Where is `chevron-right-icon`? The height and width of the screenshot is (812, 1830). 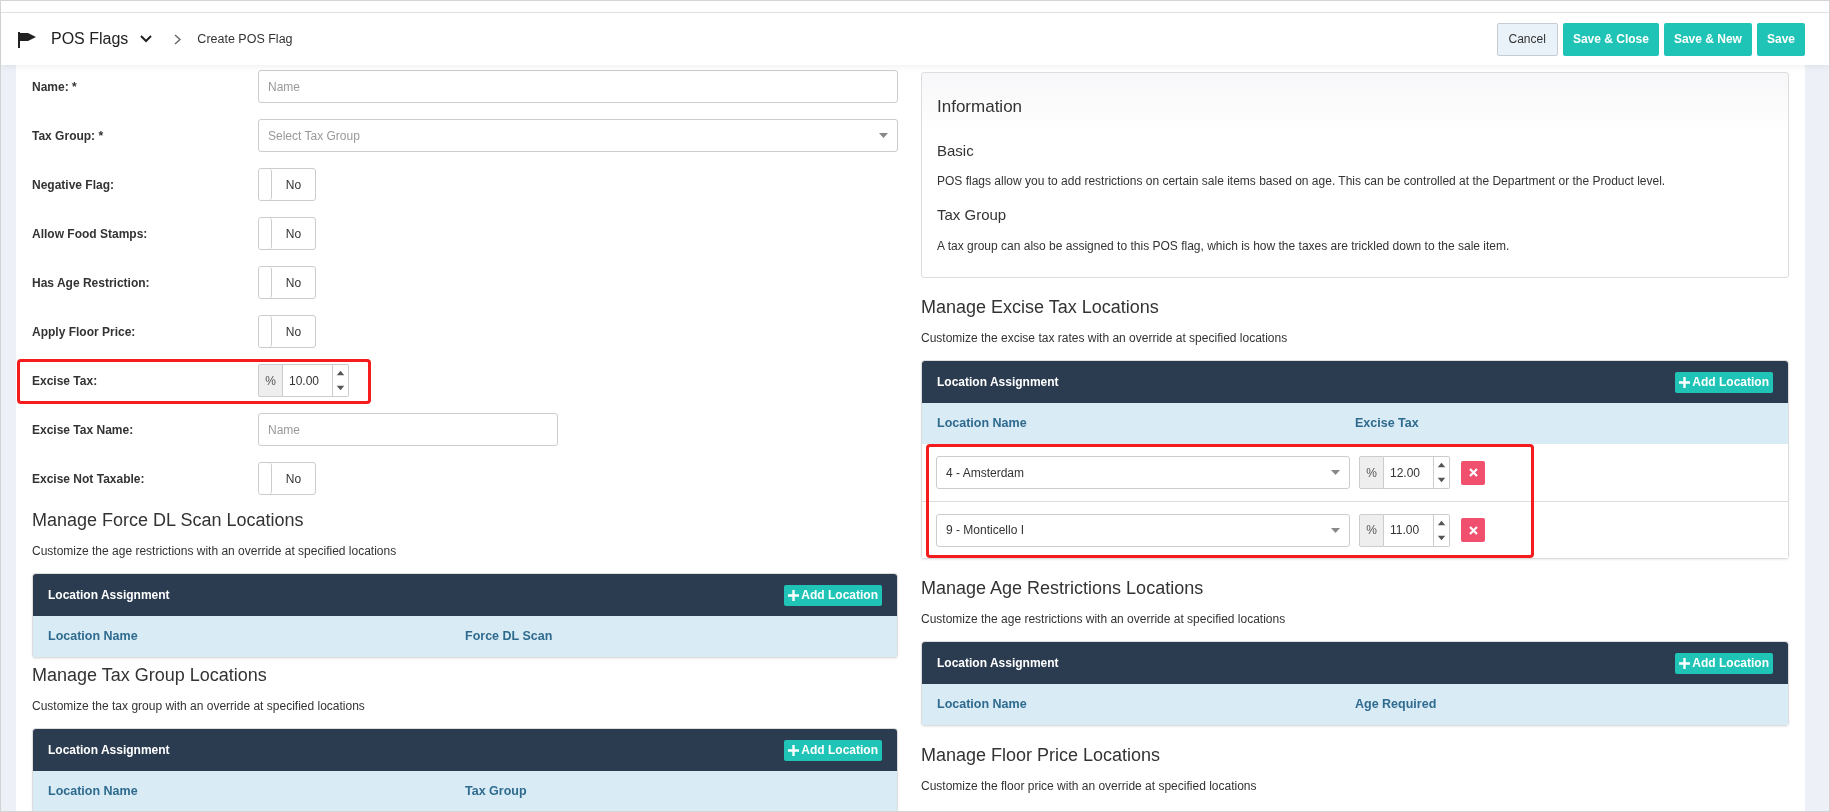 chevron-right-icon is located at coordinates (178, 39).